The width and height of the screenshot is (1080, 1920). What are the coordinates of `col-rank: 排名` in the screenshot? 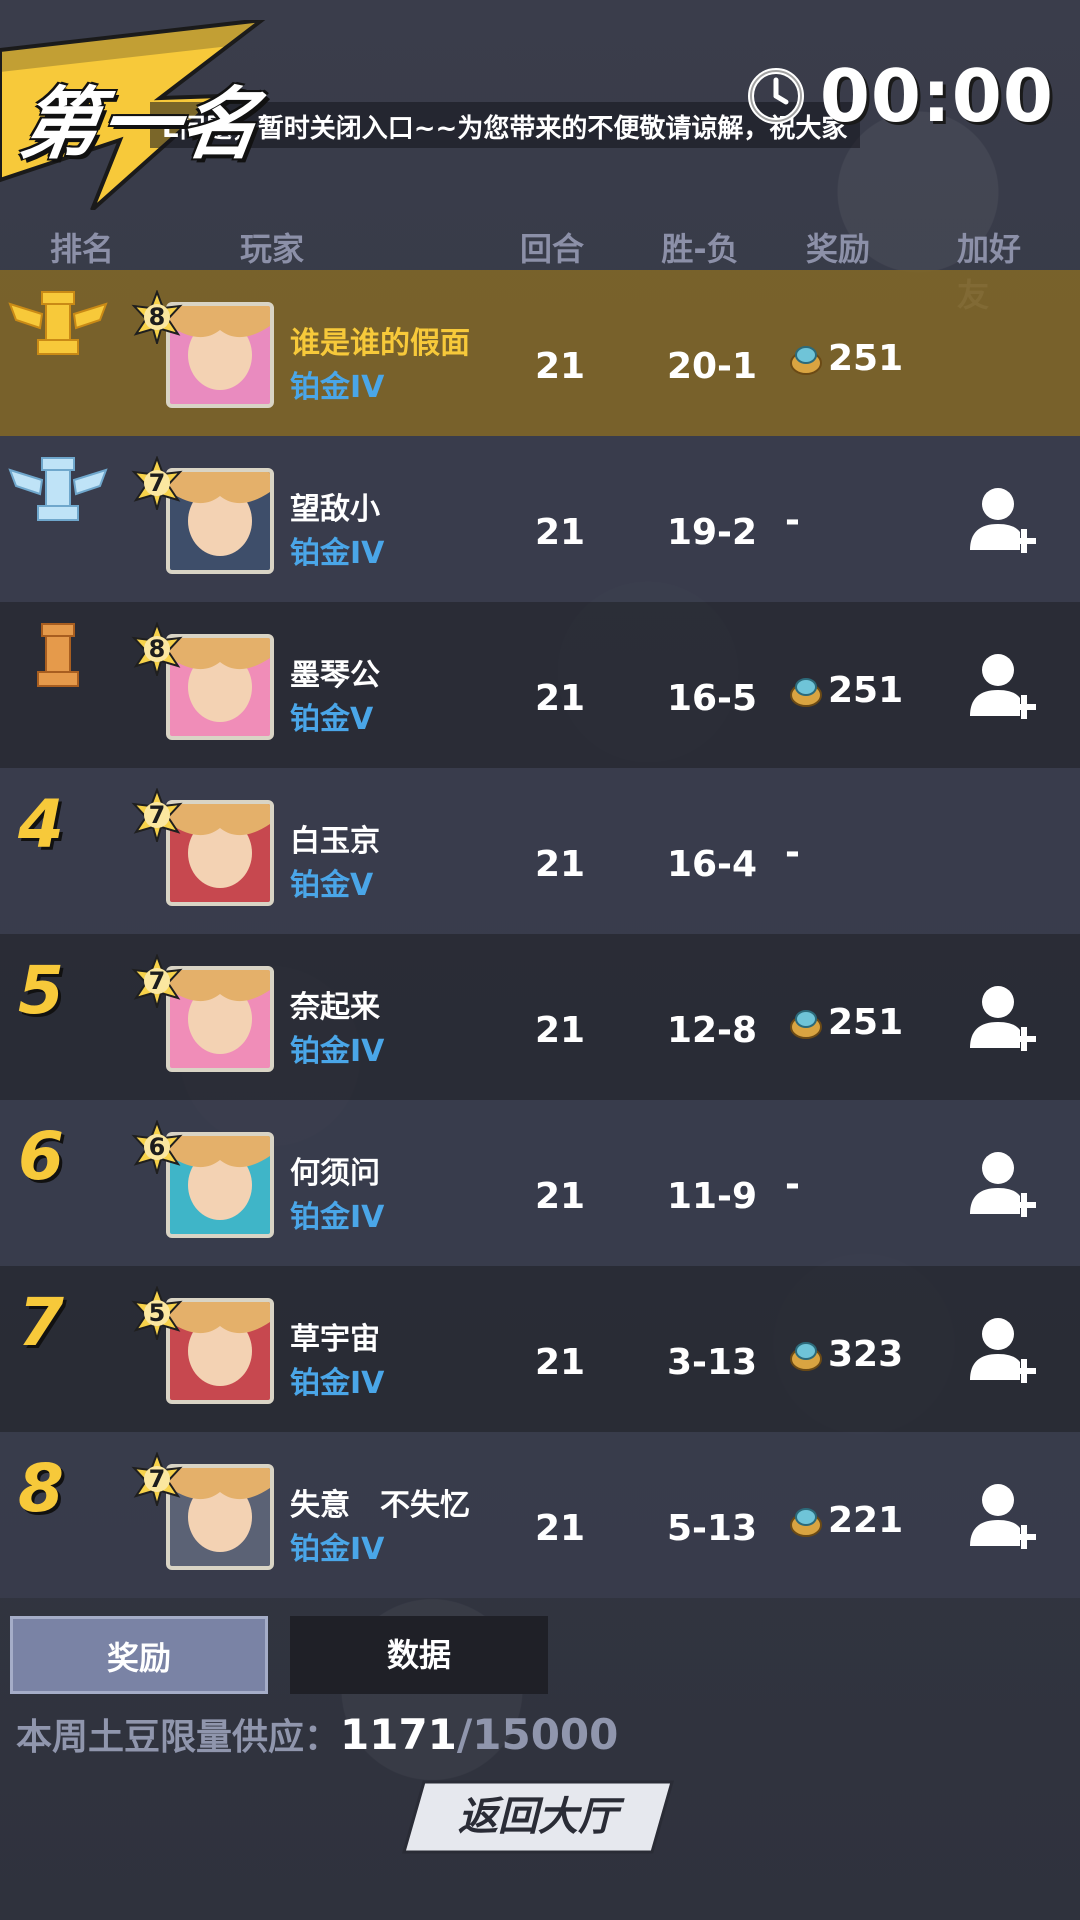 It's located at (82, 249).